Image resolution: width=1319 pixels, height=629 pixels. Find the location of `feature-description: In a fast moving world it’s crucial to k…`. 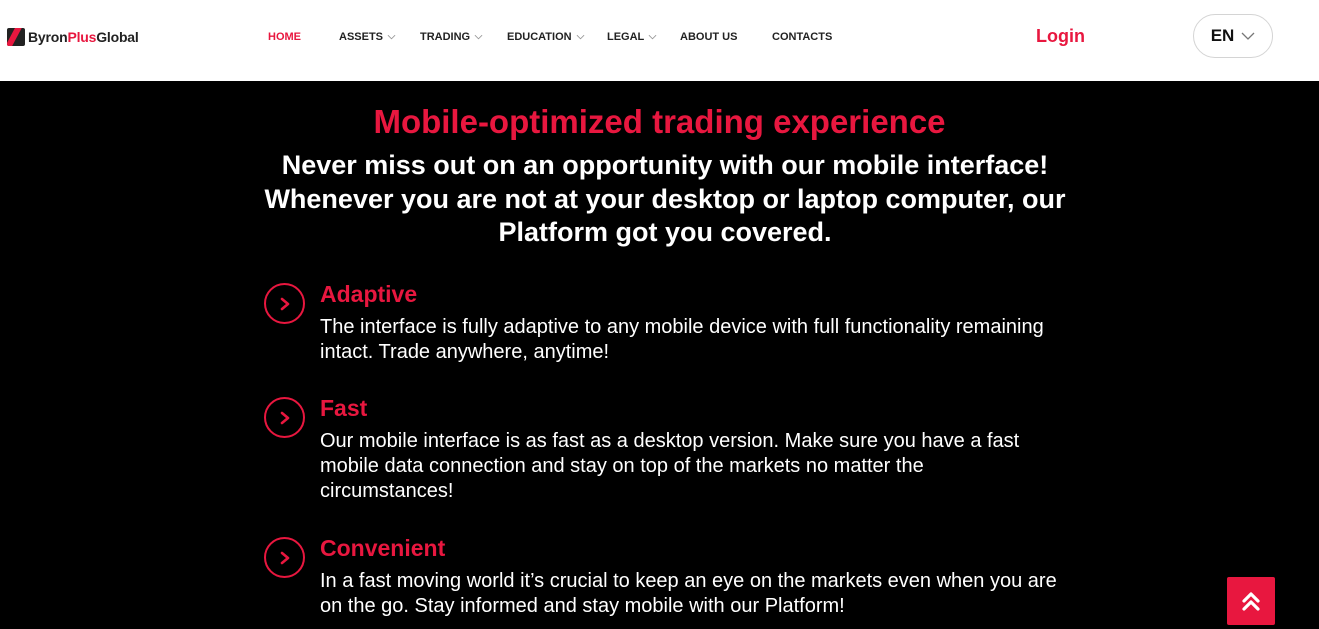

feature-description: In a fast moving world it’s crucial to k… is located at coordinates (688, 593).